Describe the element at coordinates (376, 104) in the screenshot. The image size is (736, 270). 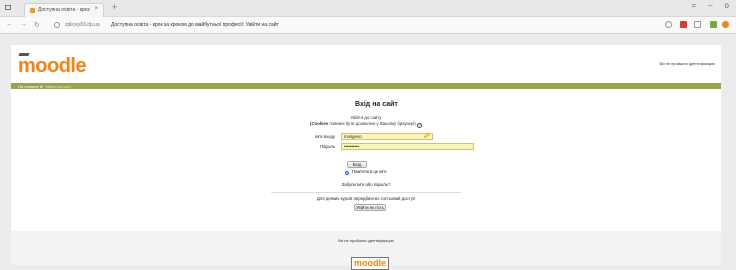
I see `page-title: Вхід на сайт` at that location.